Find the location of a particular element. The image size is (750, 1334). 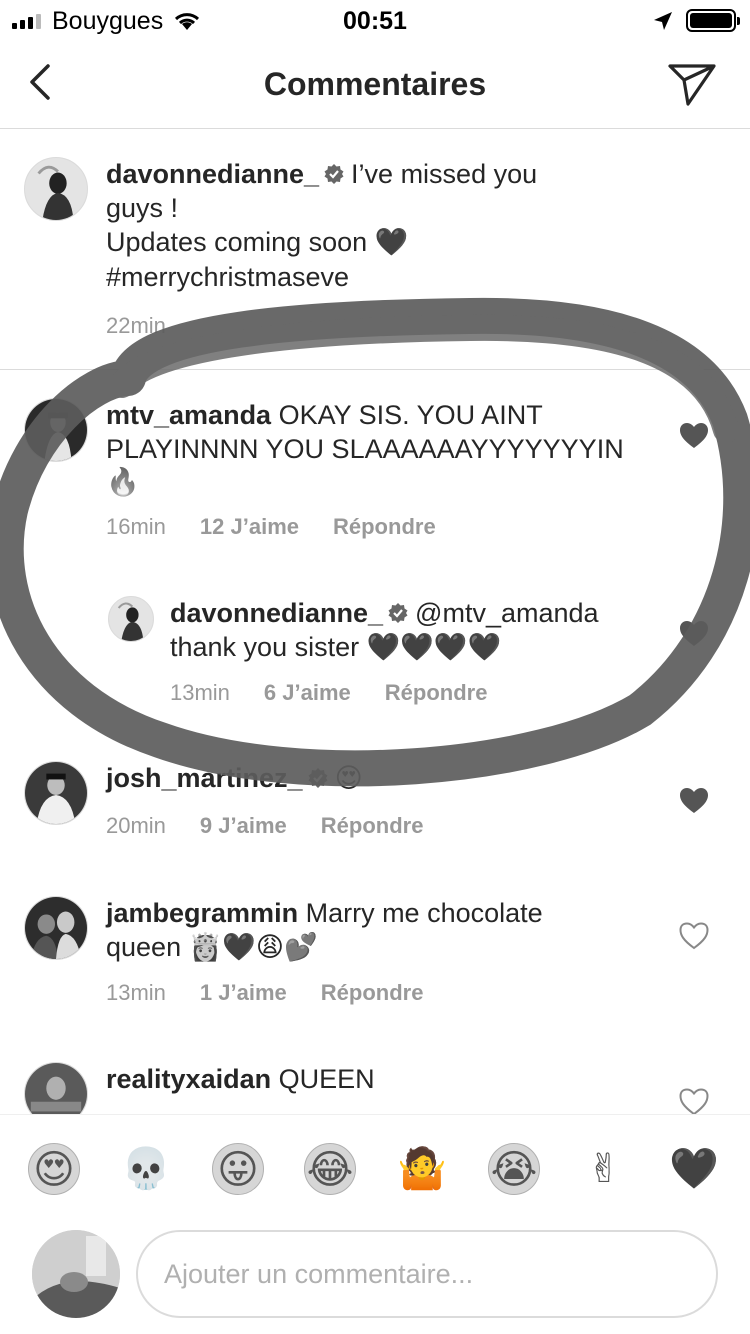

queen-hearts-emoji: 👸🖤😩💕 is located at coordinates (253, 947).